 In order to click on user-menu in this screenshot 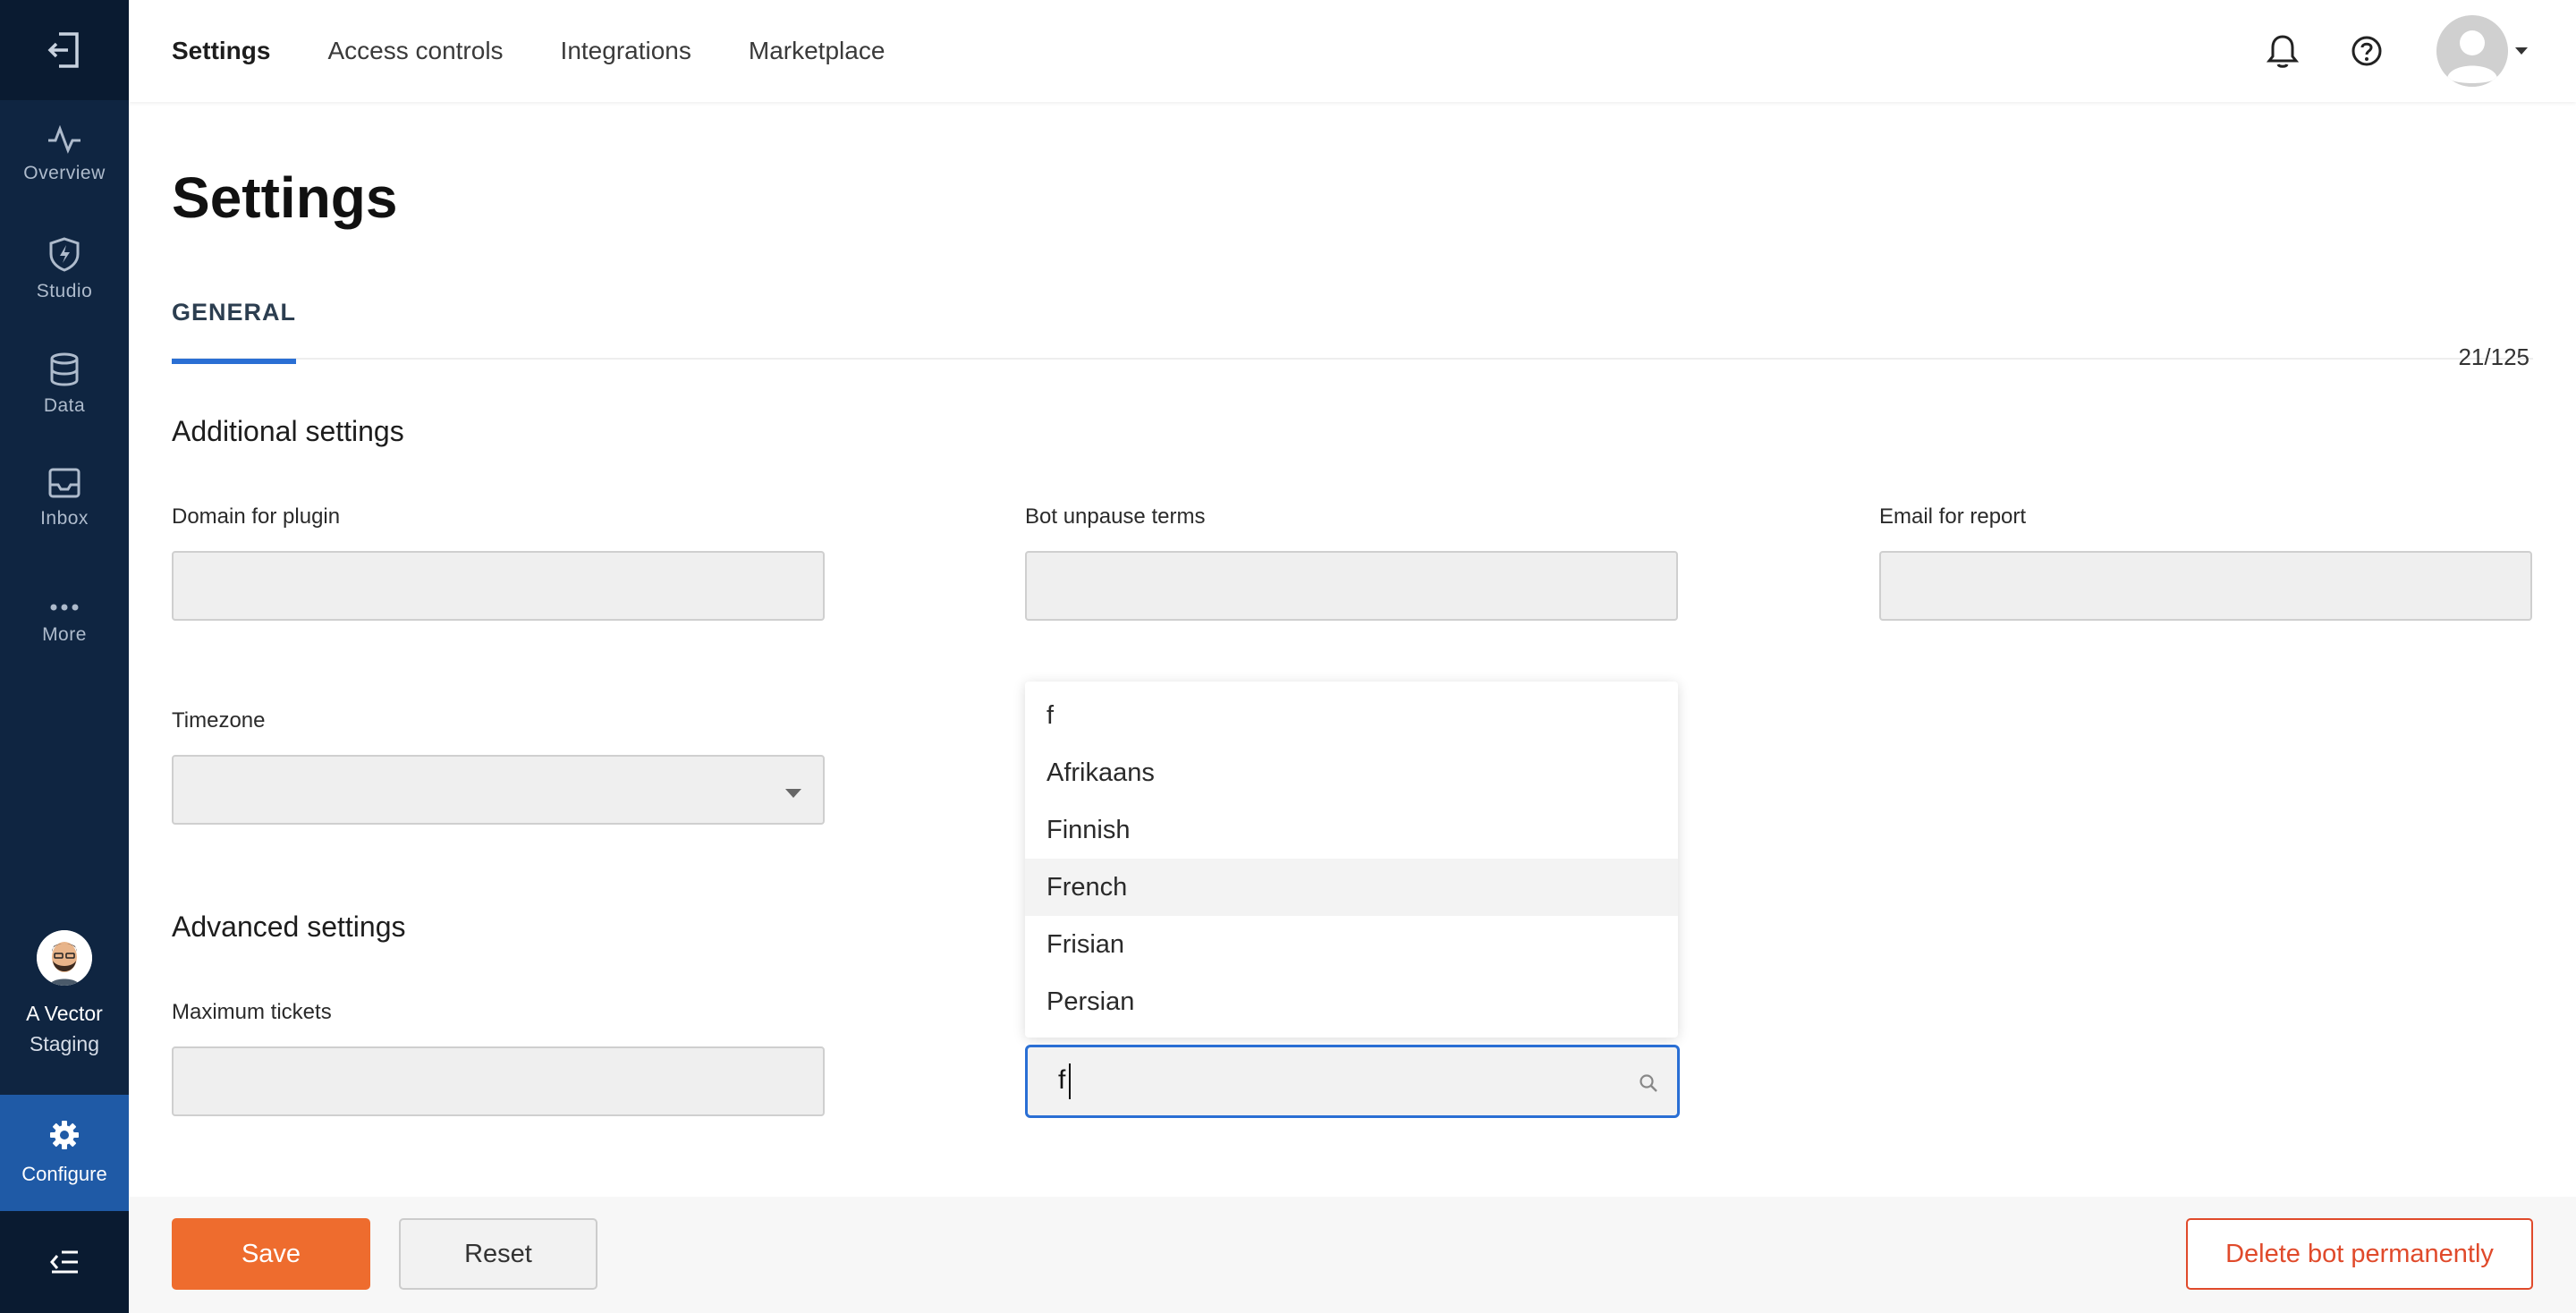, I will do `click(2482, 51)`.